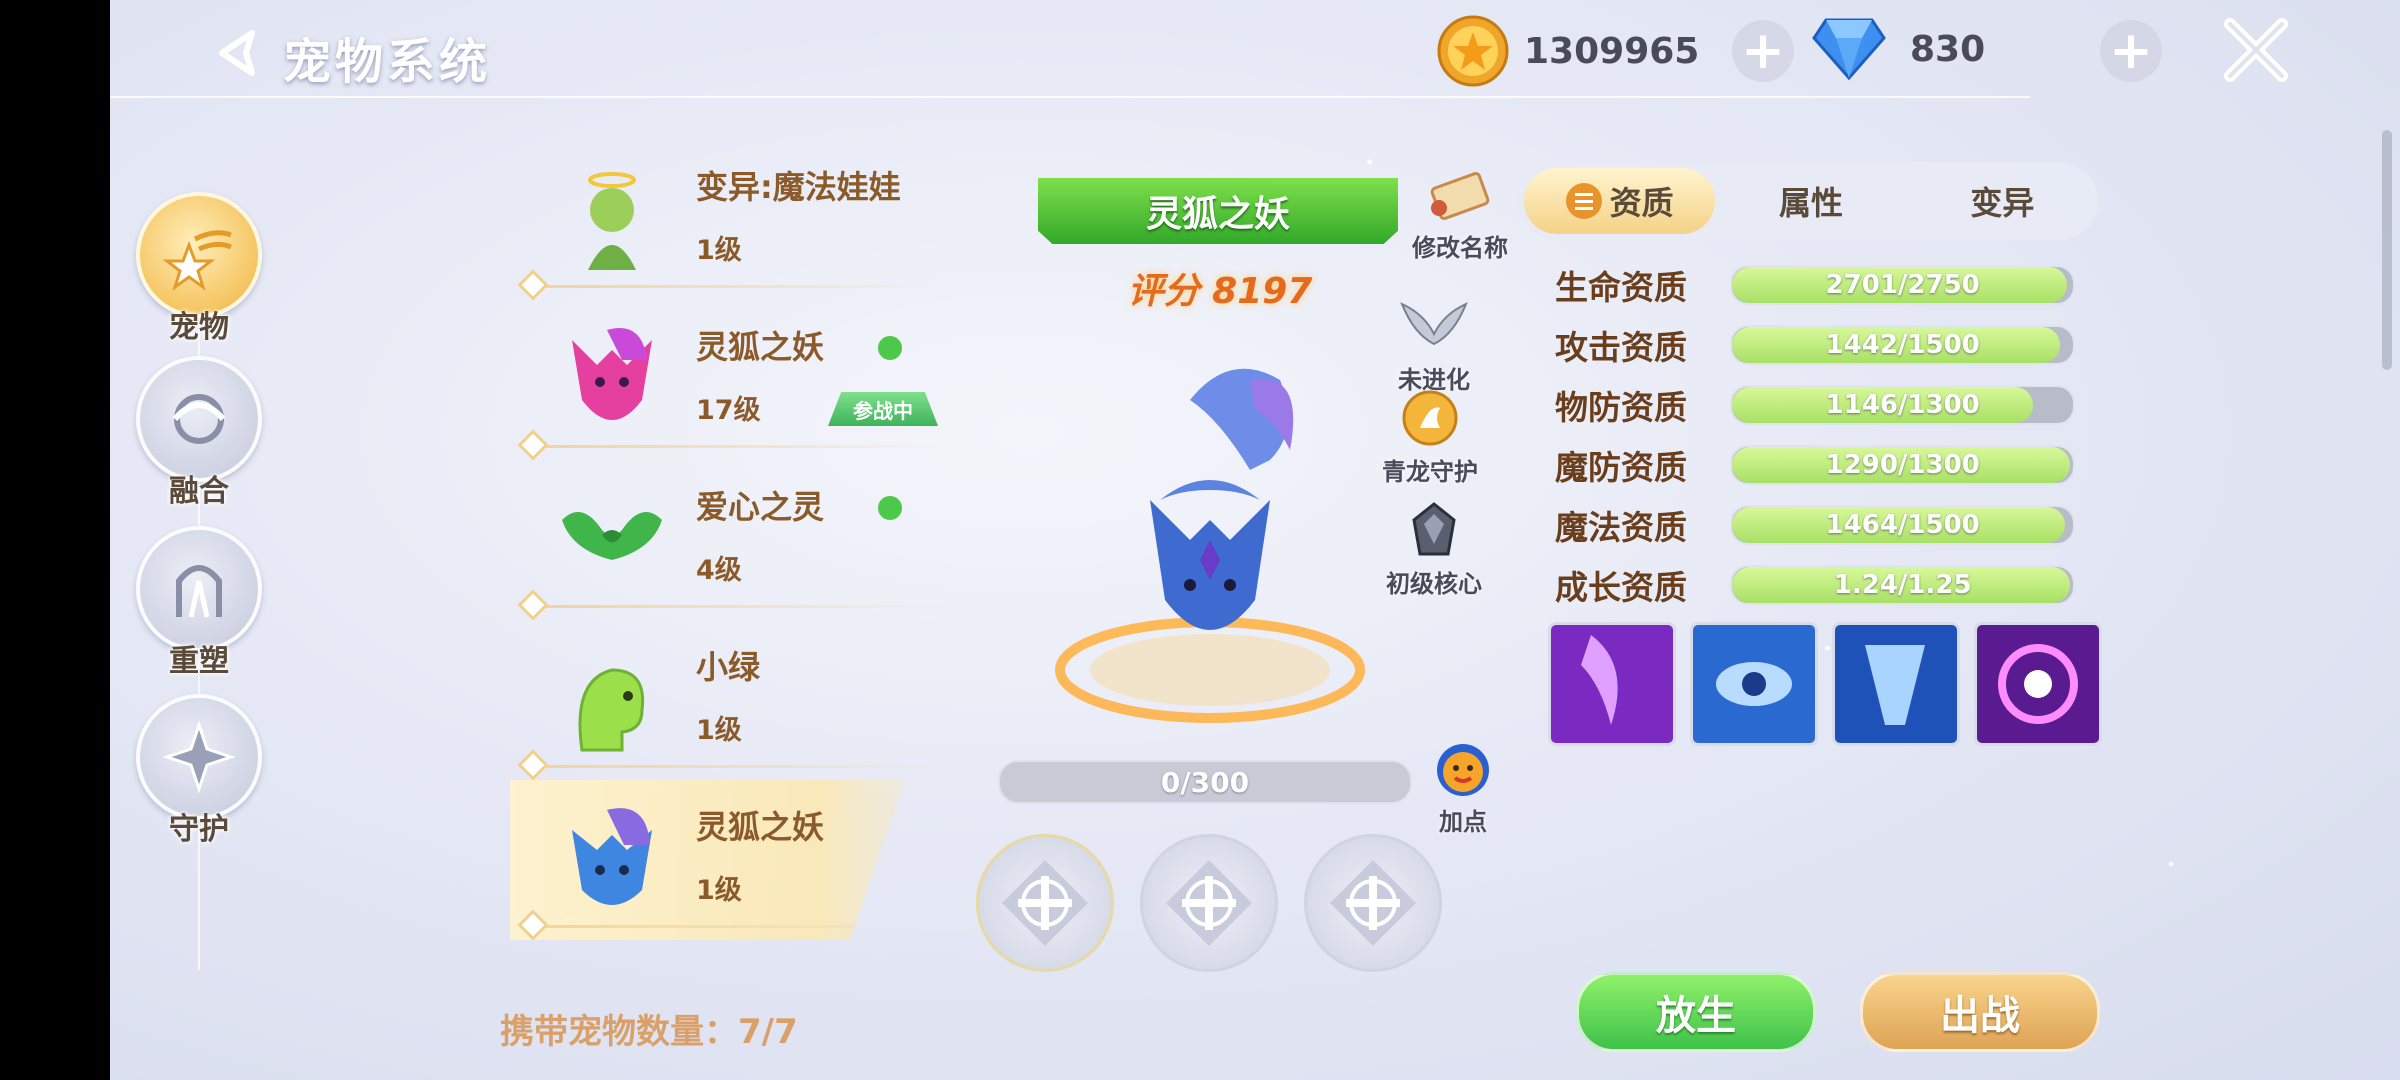 The image size is (2400, 1080). What do you see at coordinates (760, 507) in the screenshot?
I see `pet-name: 爱心之灵` at bounding box center [760, 507].